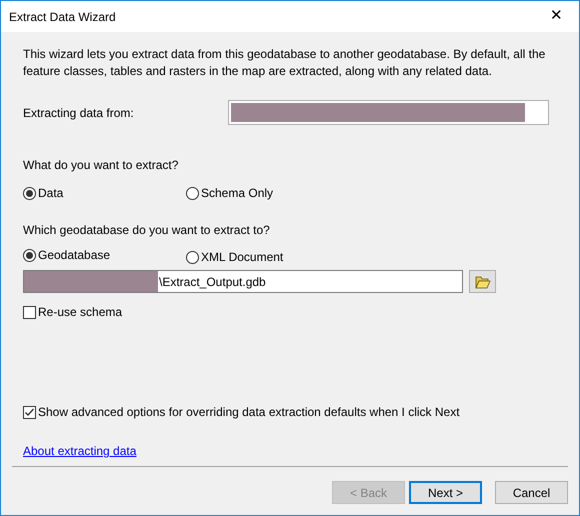 The image size is (580, 516). Describe the element at coordinates (74, 255) in the screenshot. I see `radio-label: Geodatabase` at that location.